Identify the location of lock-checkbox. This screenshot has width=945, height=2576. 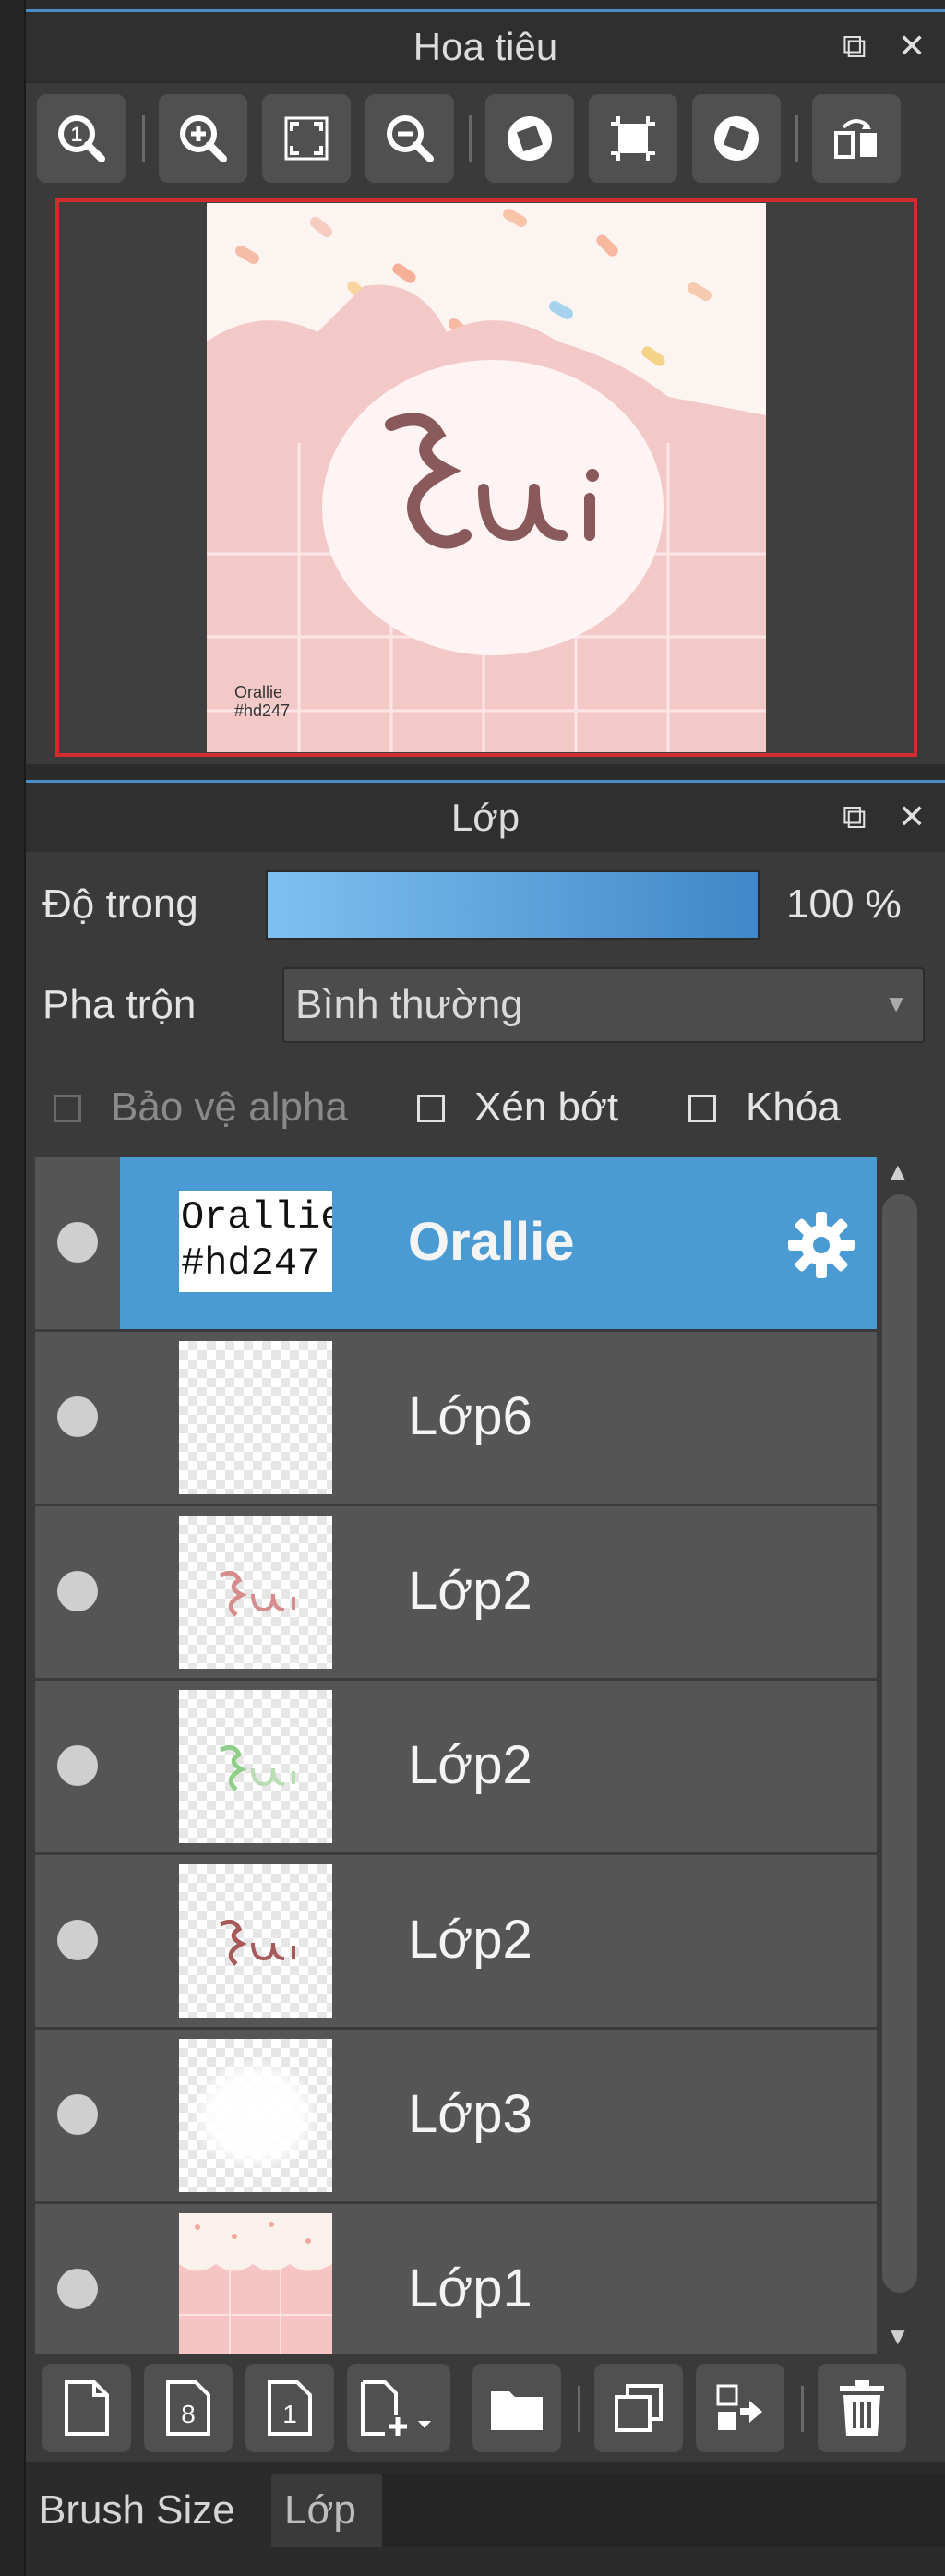
(702, 1109).